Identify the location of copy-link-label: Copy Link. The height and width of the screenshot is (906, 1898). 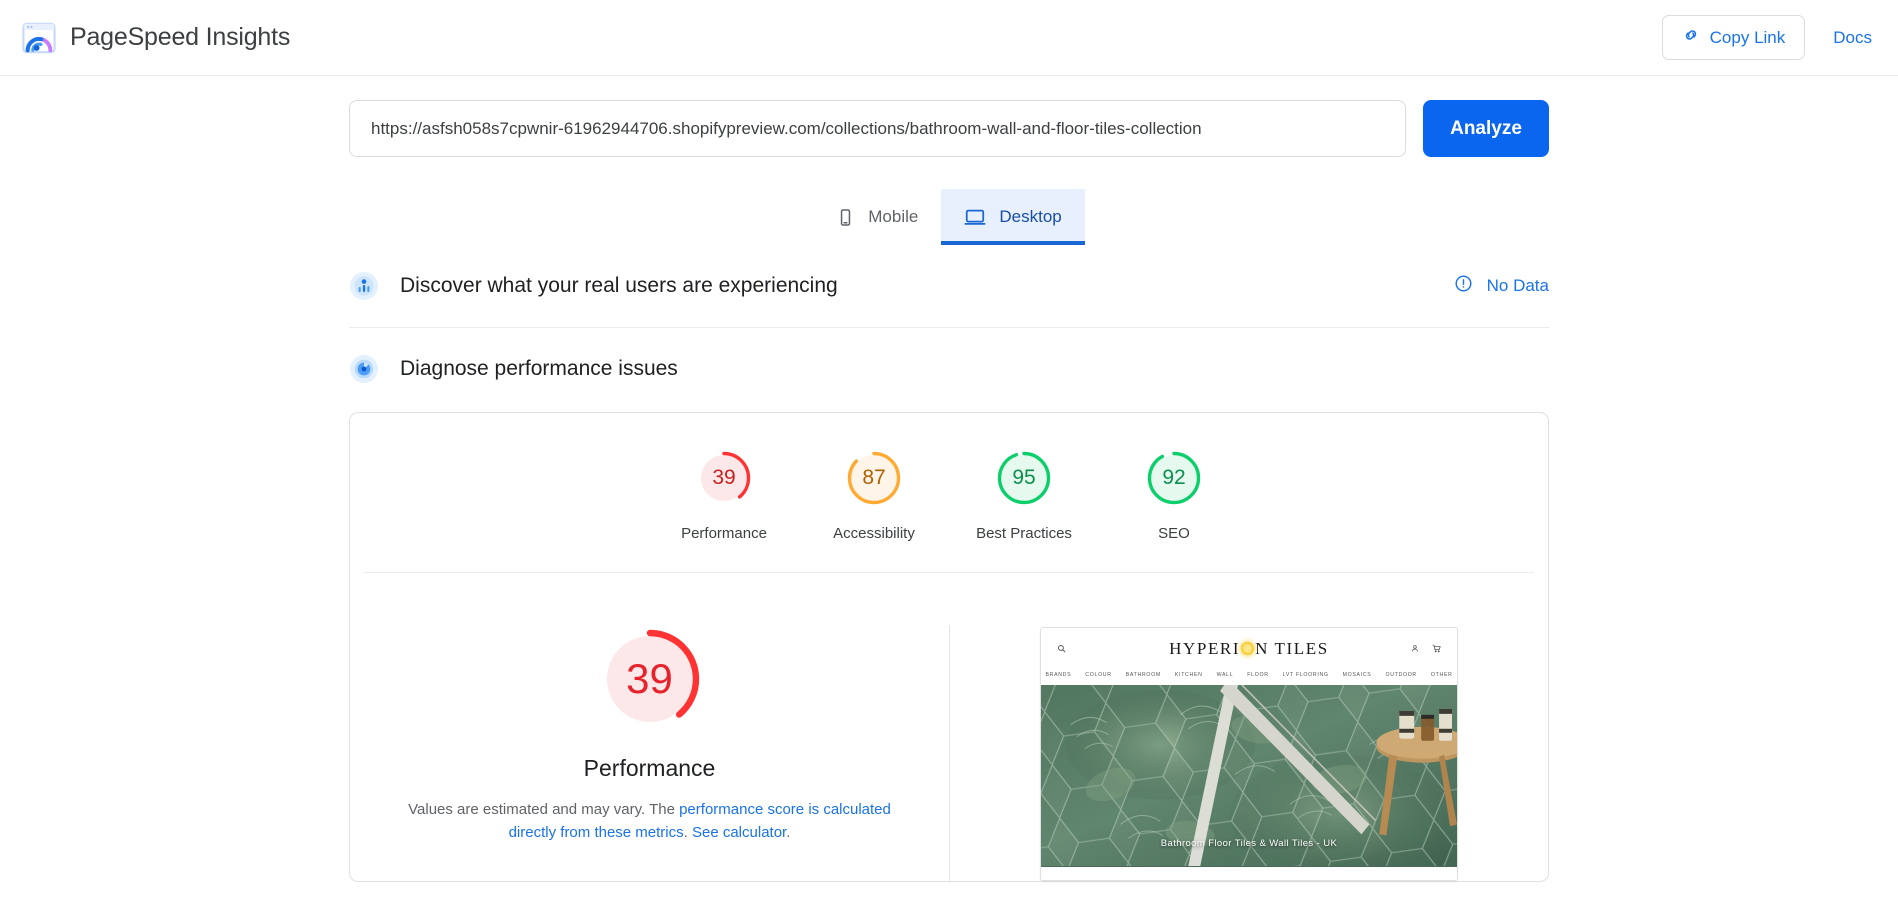
(1747, 37).